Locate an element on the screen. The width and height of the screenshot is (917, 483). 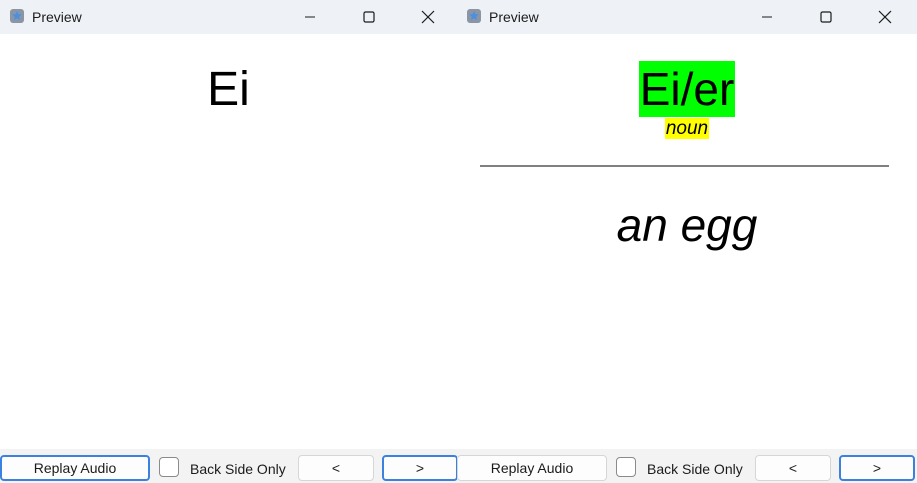
answer-divider is located at coordinates (684, 166).